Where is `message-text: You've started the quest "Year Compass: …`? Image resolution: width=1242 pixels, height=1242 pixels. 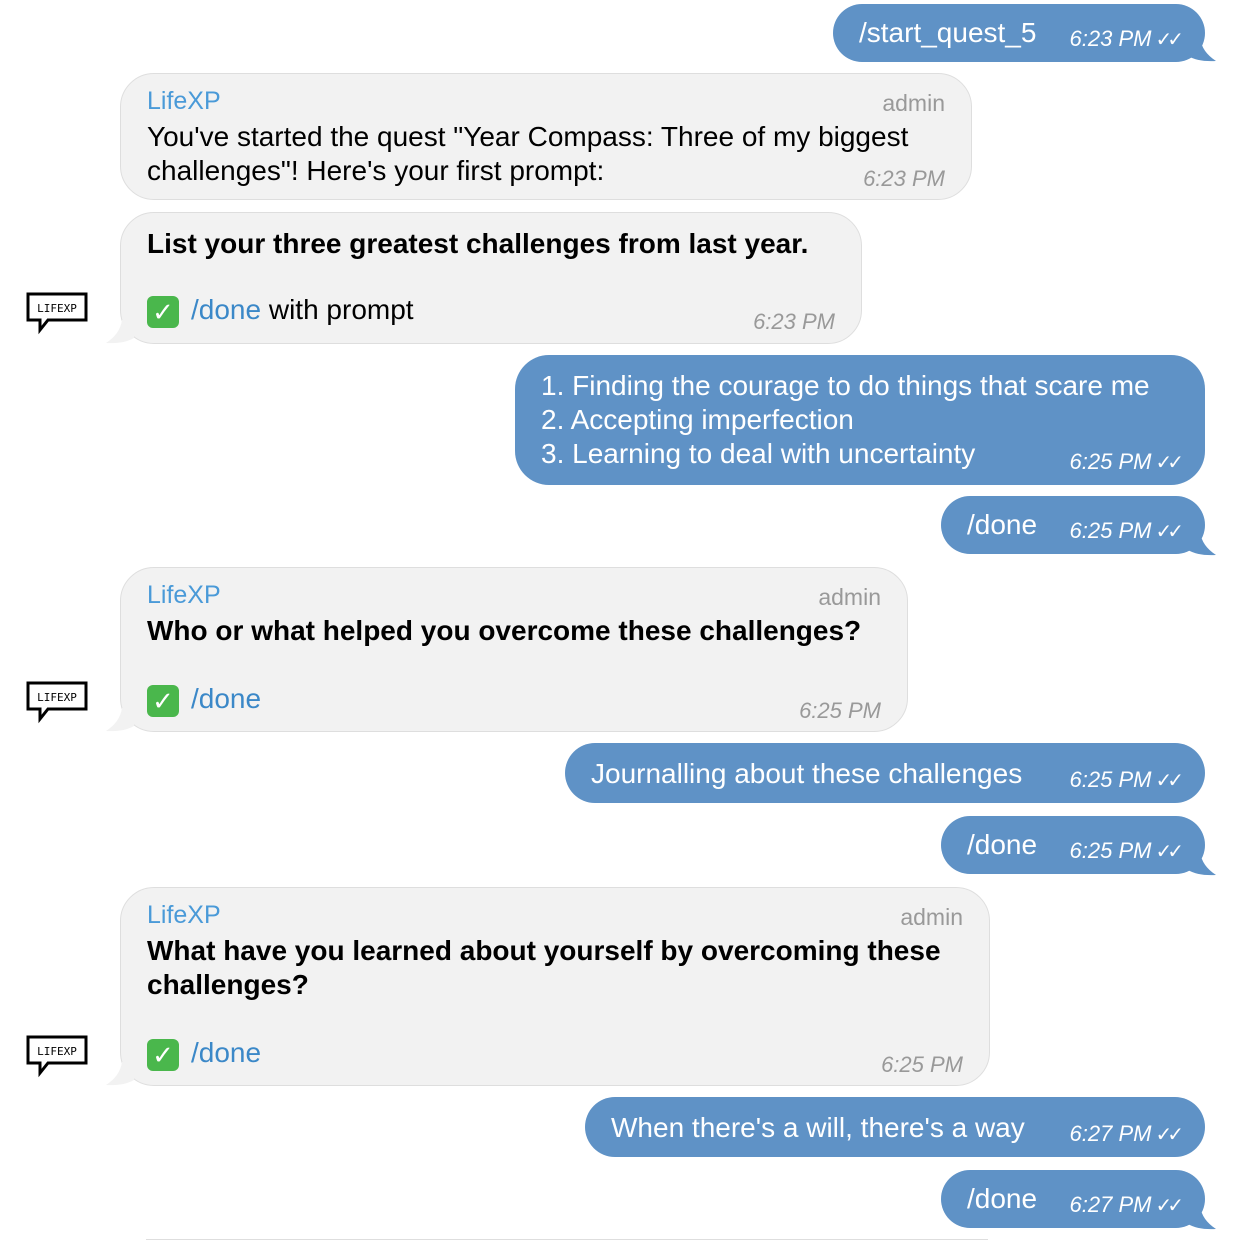 message-text: You've started the quest "Year Compass: … is located at coordinates (528, 153).